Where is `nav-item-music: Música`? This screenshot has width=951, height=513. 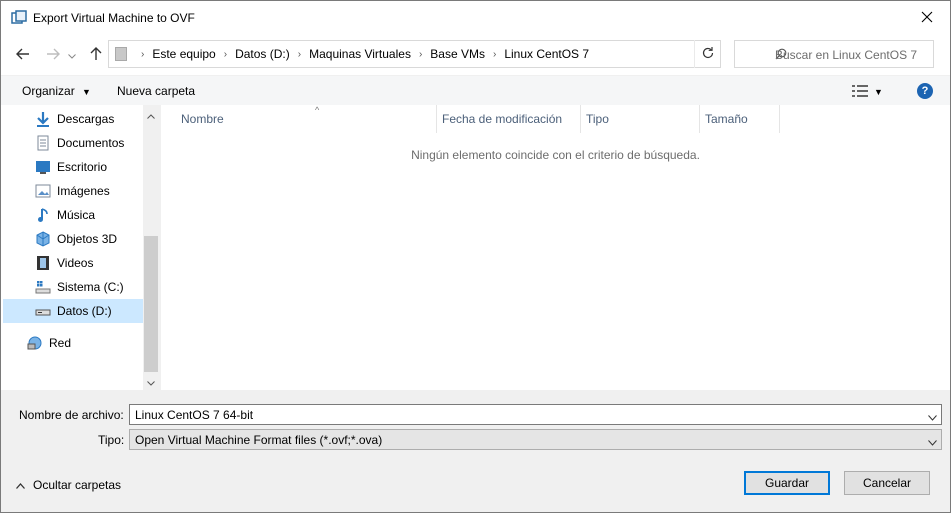 nav-item-music: Música is located at coordinates (73, 215).